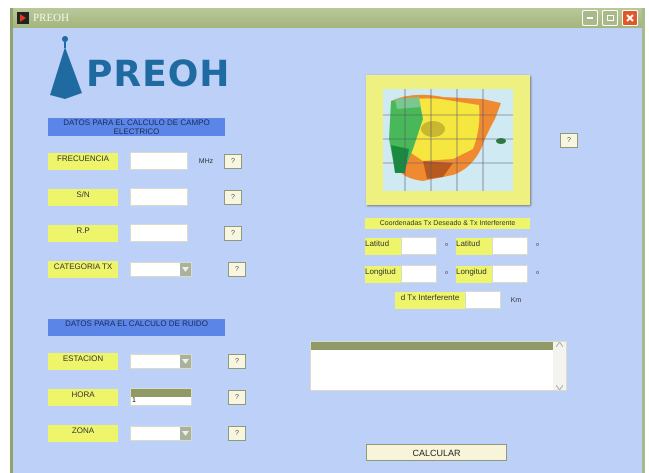 This screenshot has width=649, height=473. What do you see at coordinates (83, 233) in the screenshot?
I see `field-label: R.P` at bounding box center [83, 233].